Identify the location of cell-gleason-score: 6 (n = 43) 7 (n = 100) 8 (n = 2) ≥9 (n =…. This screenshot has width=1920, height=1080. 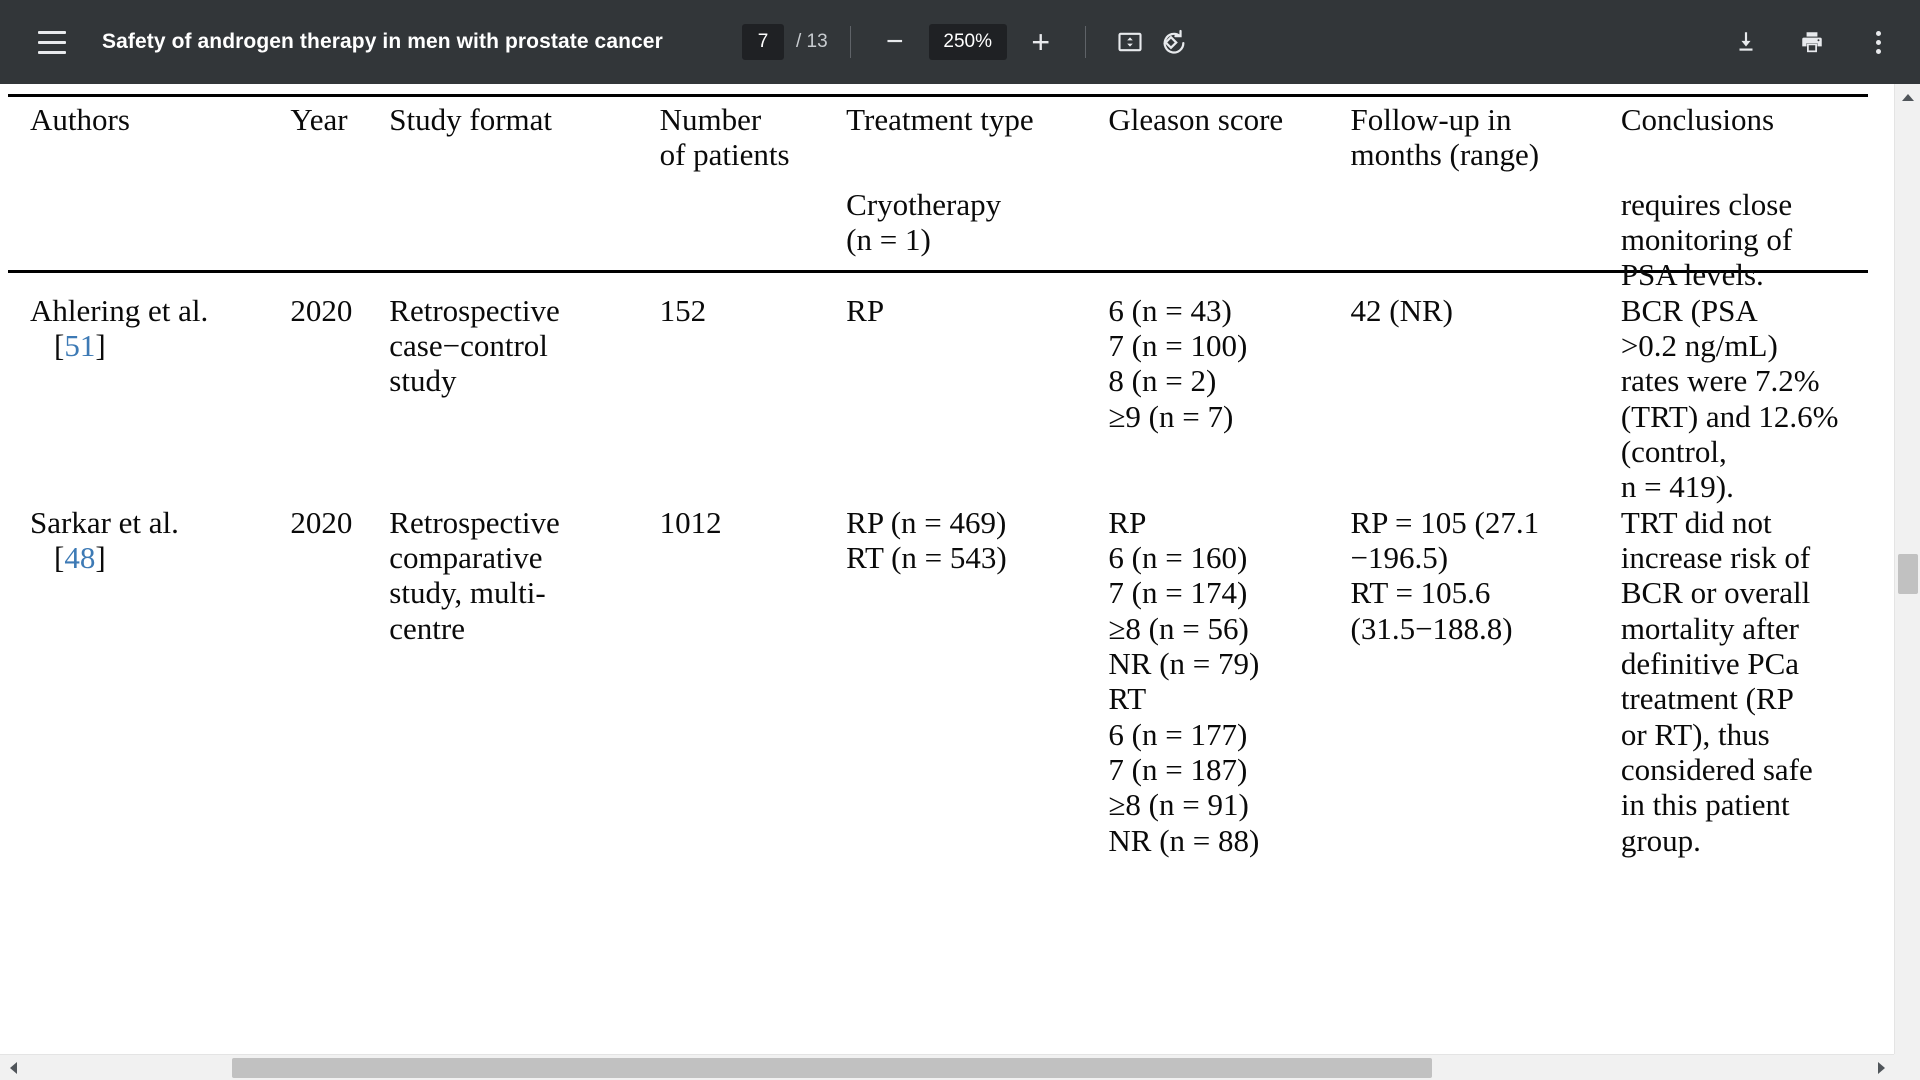
(1178, 363).